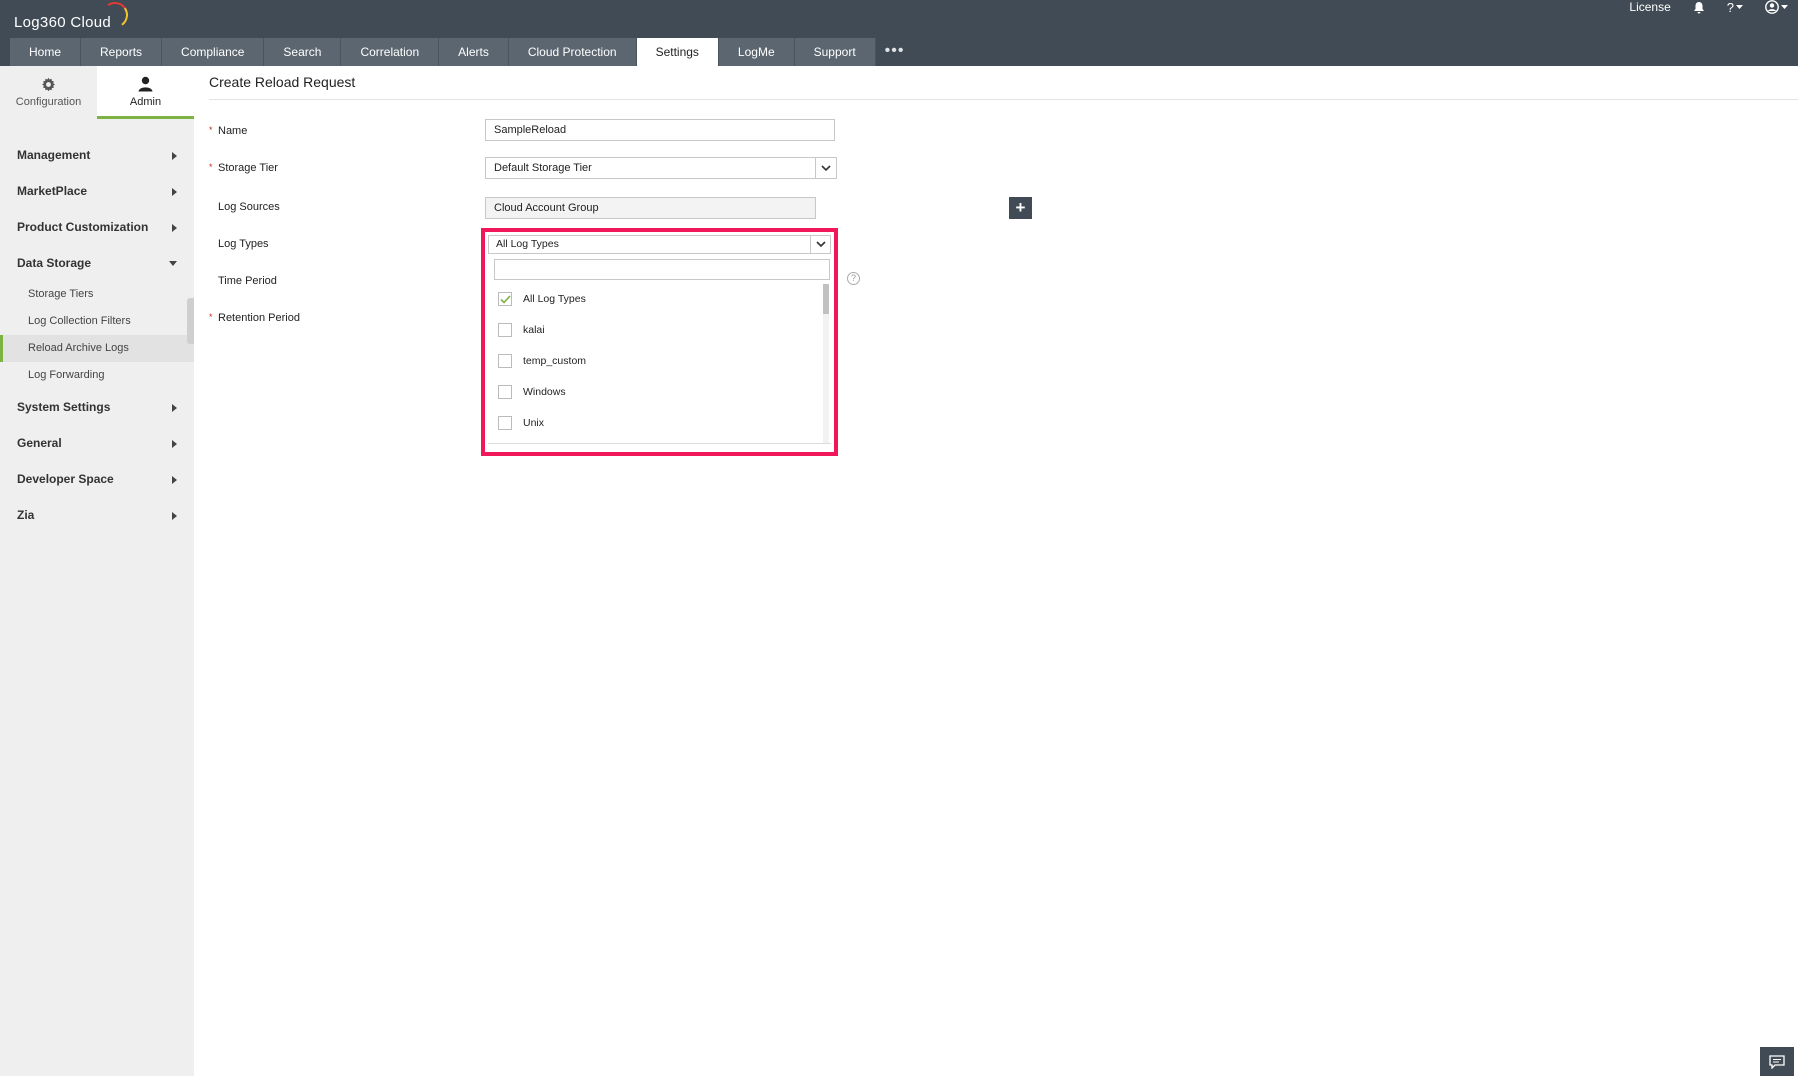 The width and height of the screenshot is (1798, 1076). What do you see at coordinates (48, 102) in the screenshot?
I see `sidebar-tab-label: Configuration` at bounding box center [48, 102].